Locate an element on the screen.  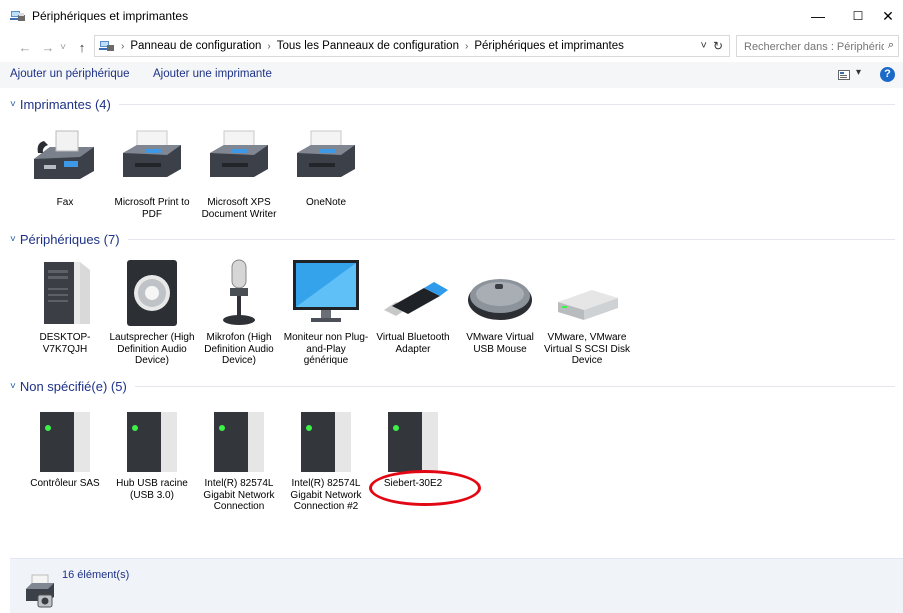
group-label: Périphériques (7) is located at coordinates (69, 239).